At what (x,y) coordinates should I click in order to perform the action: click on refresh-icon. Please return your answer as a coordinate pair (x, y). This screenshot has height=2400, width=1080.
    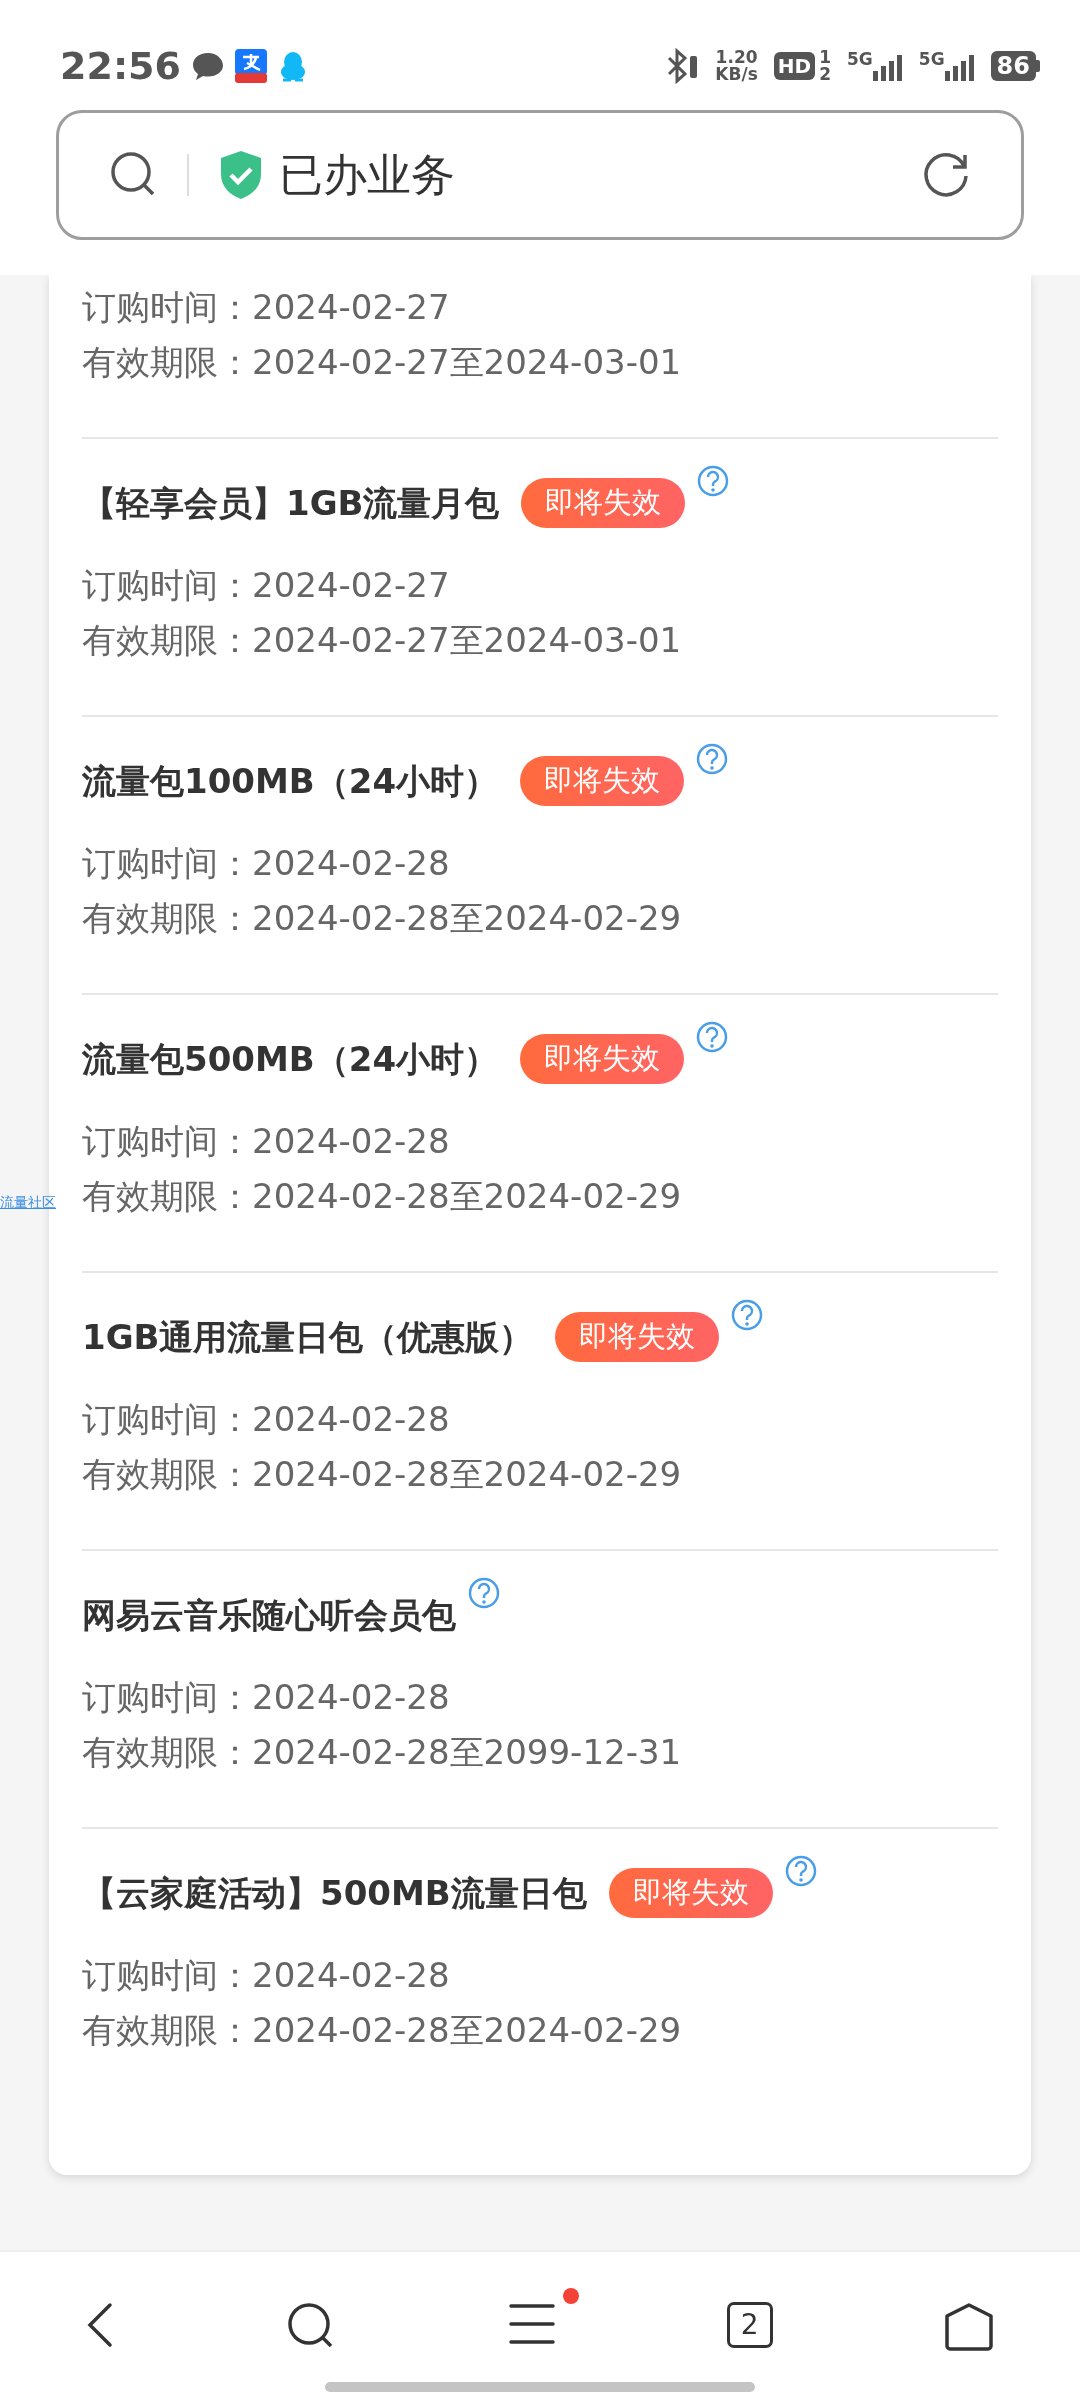
    Looking at the image, I should click on (946, 175).